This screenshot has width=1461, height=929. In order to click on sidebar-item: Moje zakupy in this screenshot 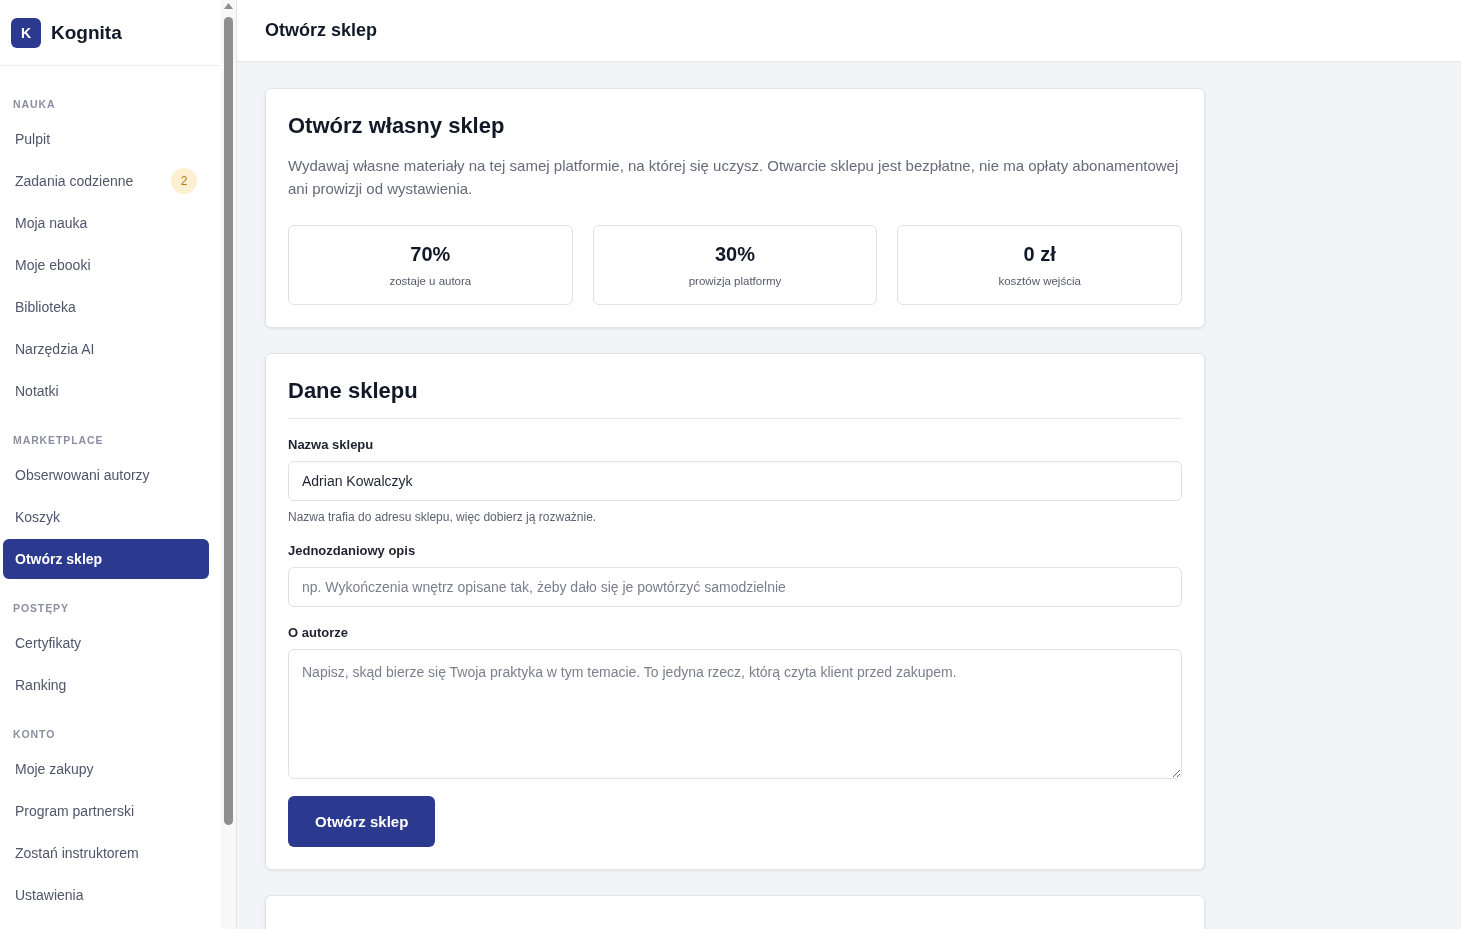, I will do `click(106, 769)`.